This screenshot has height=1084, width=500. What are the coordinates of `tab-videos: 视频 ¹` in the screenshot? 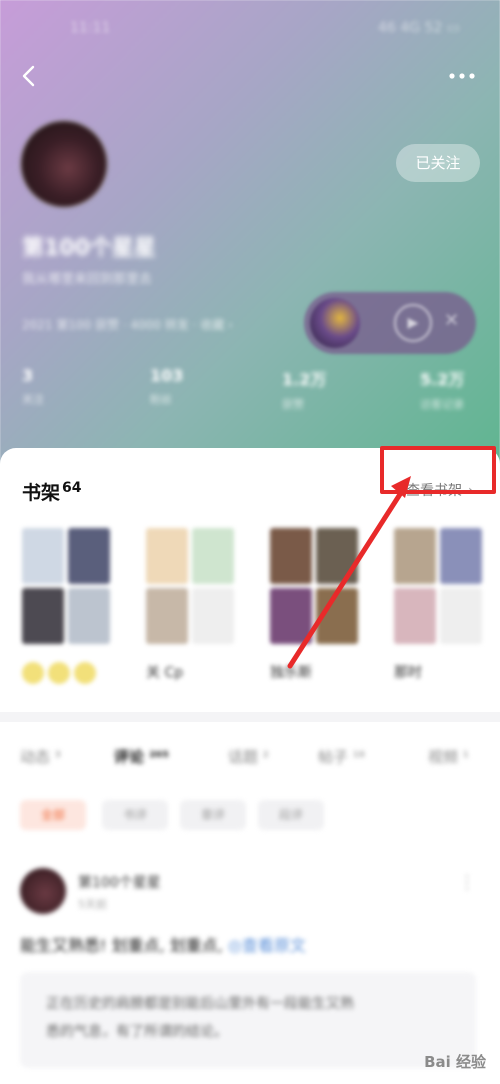 It's located at (448, 756).